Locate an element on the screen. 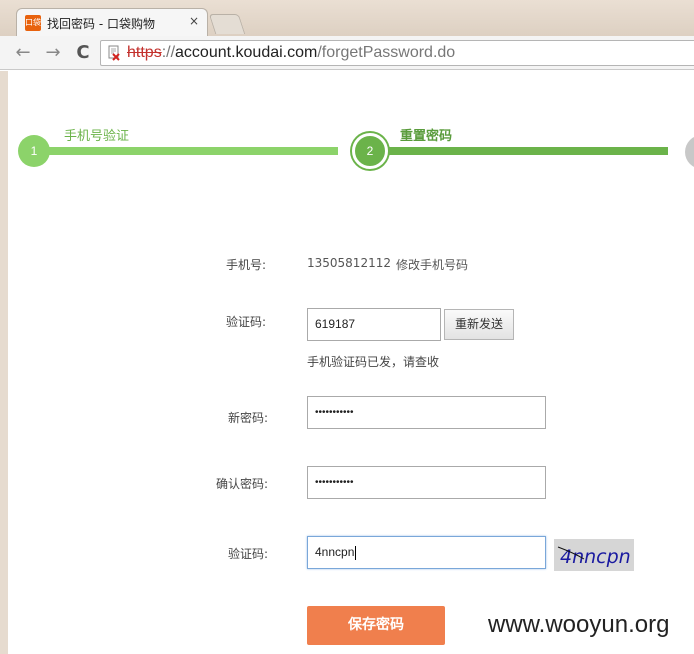 Image resolution: width=694 pixels, height=654 pixels. captcha-image: 4nncpn is located at coordinates (594, 555).